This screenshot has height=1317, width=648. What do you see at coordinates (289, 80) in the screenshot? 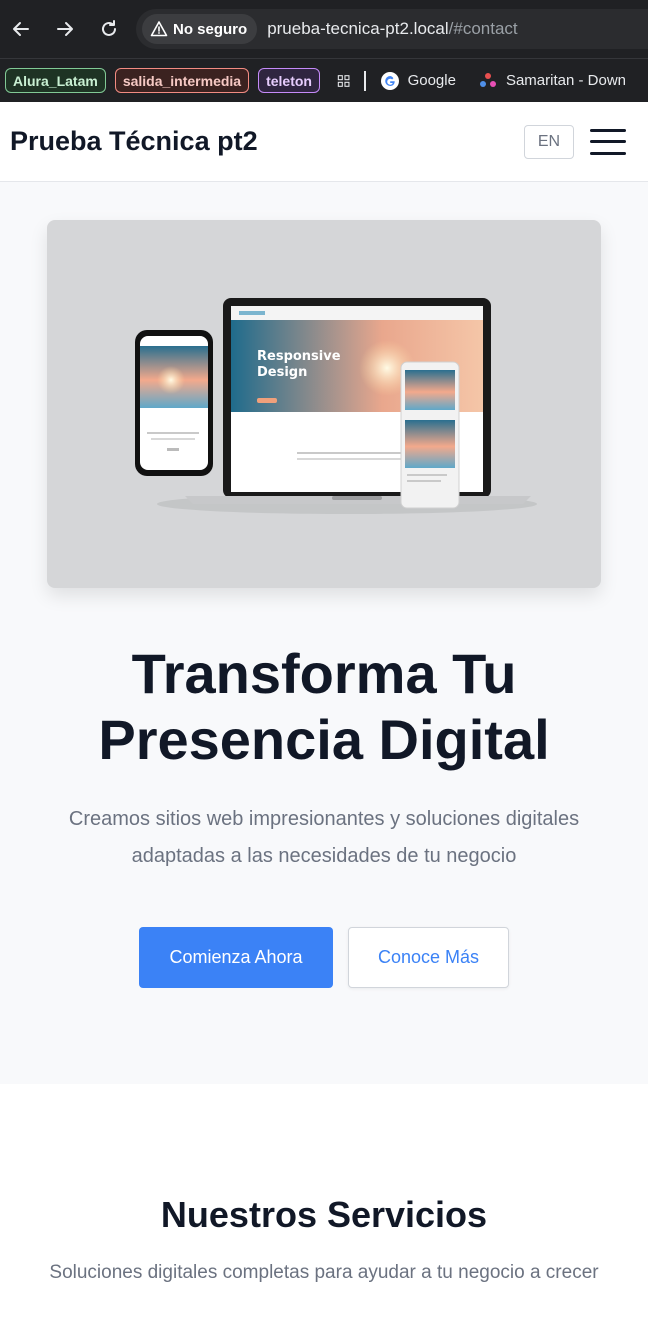
I see `bookmark-teleton: teleton` at bounding box center [289, 80].